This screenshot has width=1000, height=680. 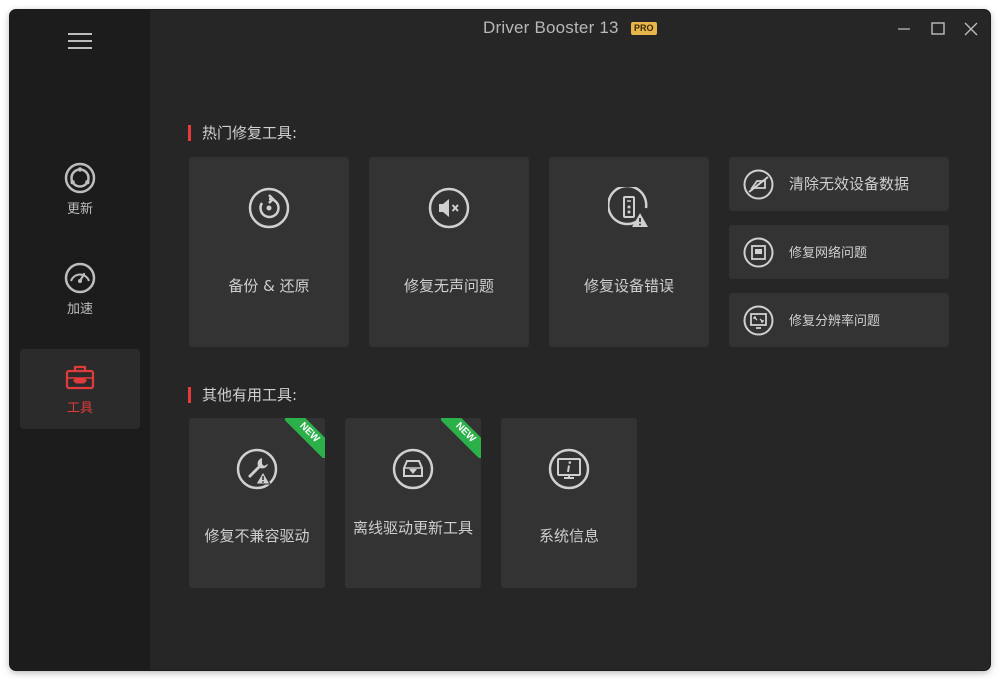 I want to click on speaker-muted-icon, so click(x=449, y=208).